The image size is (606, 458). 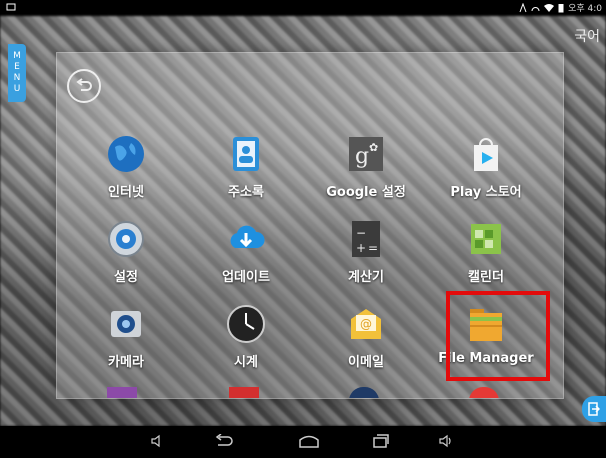 I want to click on clock-time: 오후 4:0, so click(x=585, y=9).